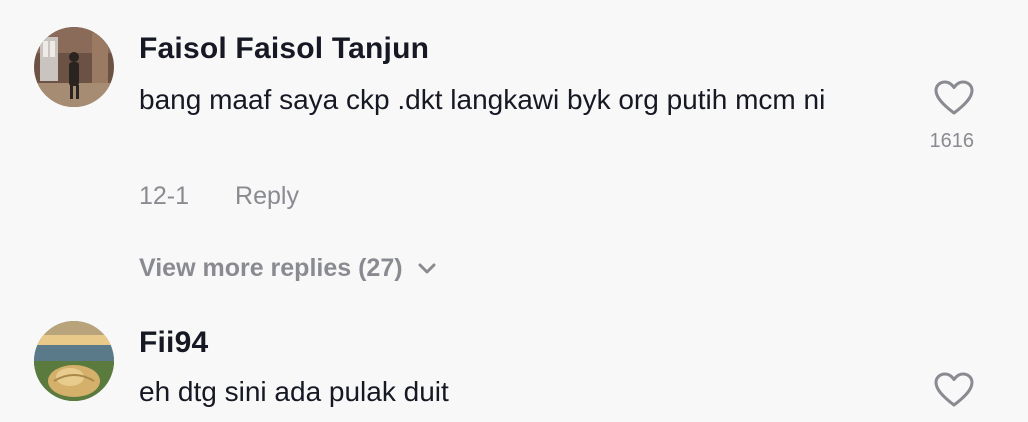 This screenshot has width=1028, height=422. What do you see at coordinates (164, 196) in the screenshot?
I see `comment-date: 12-1` at bounding box center [164, 196].